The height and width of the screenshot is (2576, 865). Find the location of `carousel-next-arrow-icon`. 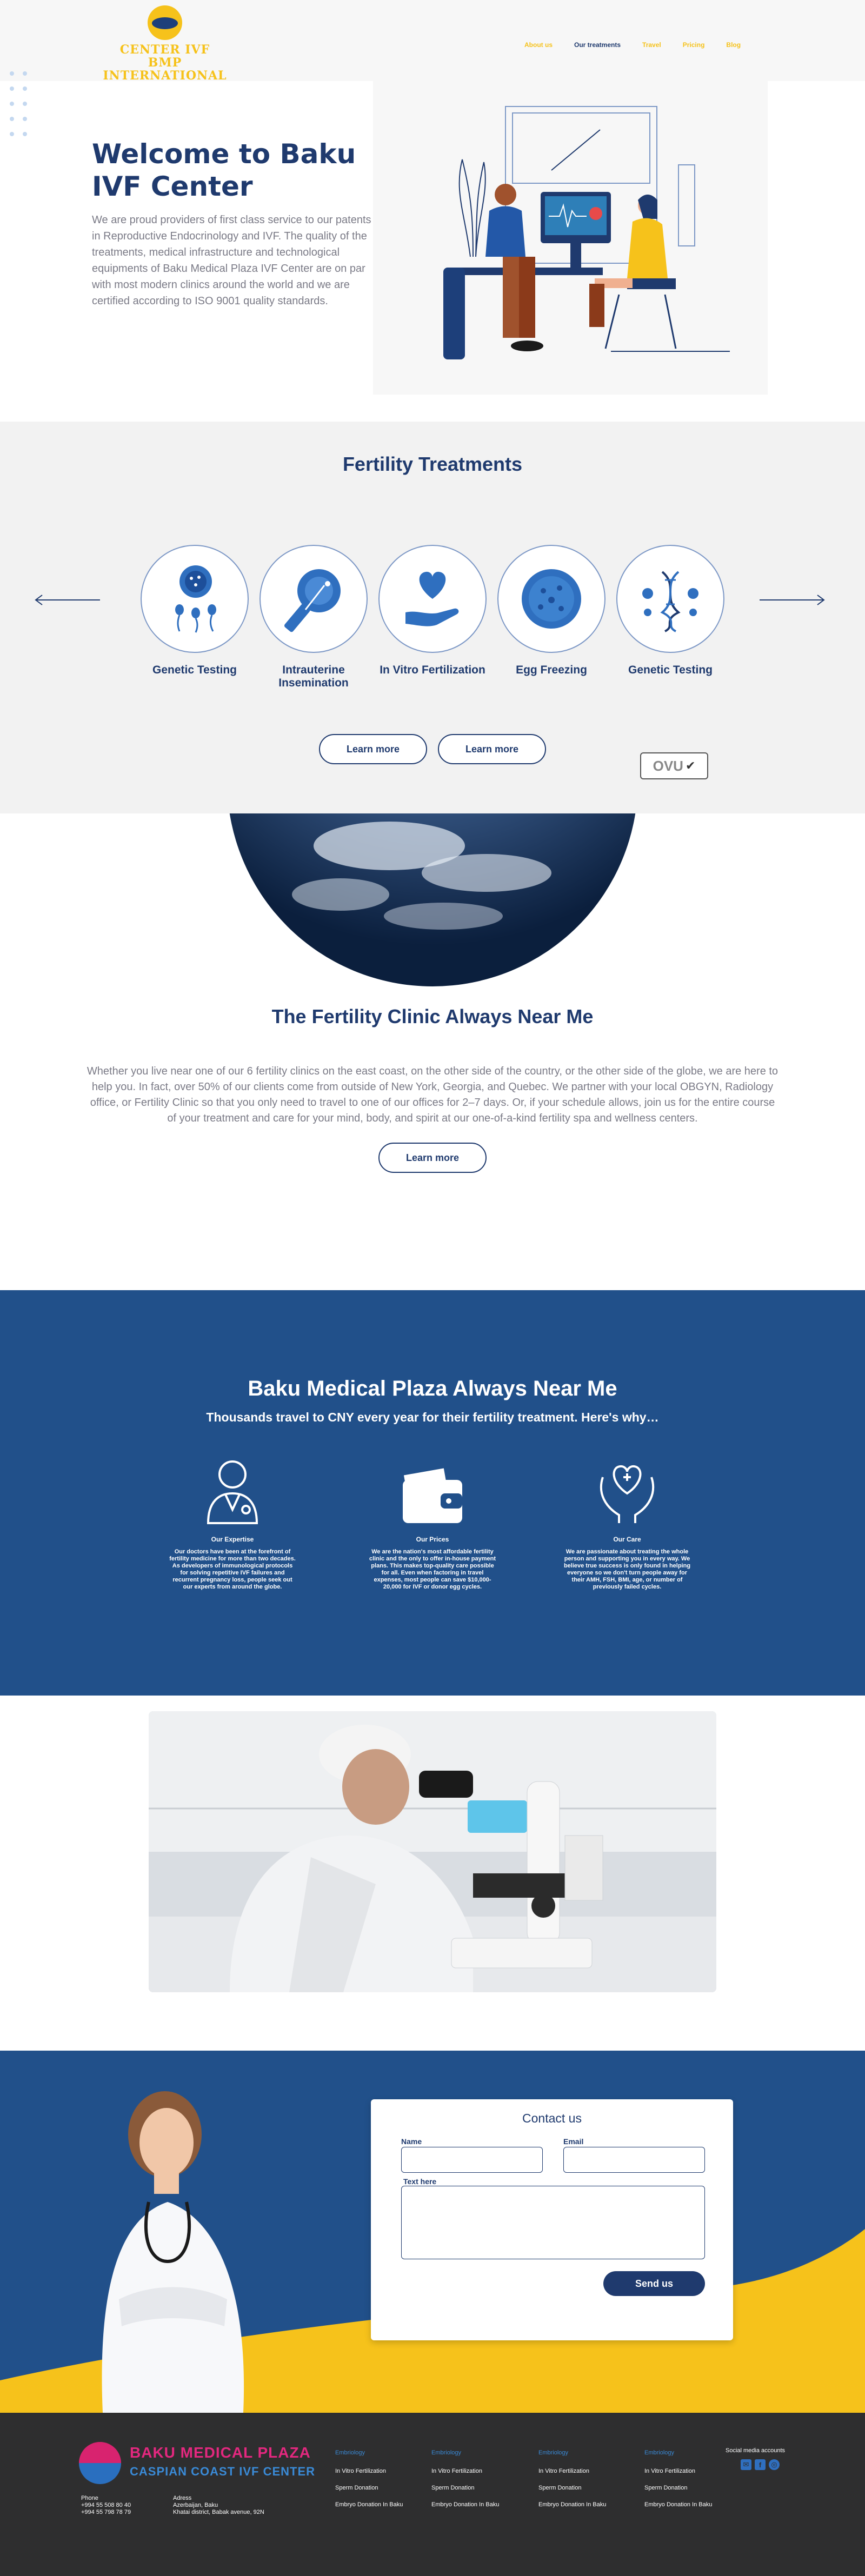

carousel-next-arrow-icon is located at coordinates (792, 600).